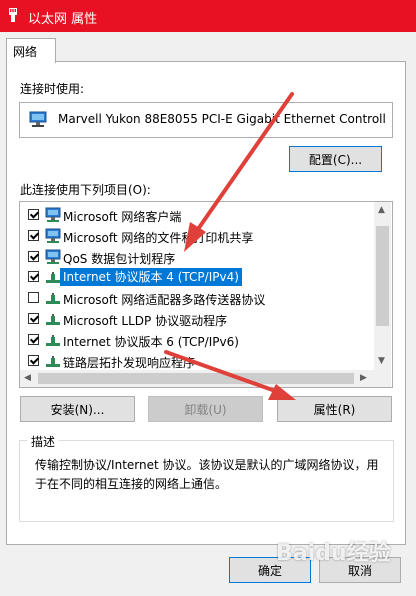 Image resolution: width=416 pixels, height=596 pixels. What do you see at coordinates (129, 362) in the screenshot?
I see `item-label: 链路层拓扑发现响应程序` at bounding box center [129, 362].